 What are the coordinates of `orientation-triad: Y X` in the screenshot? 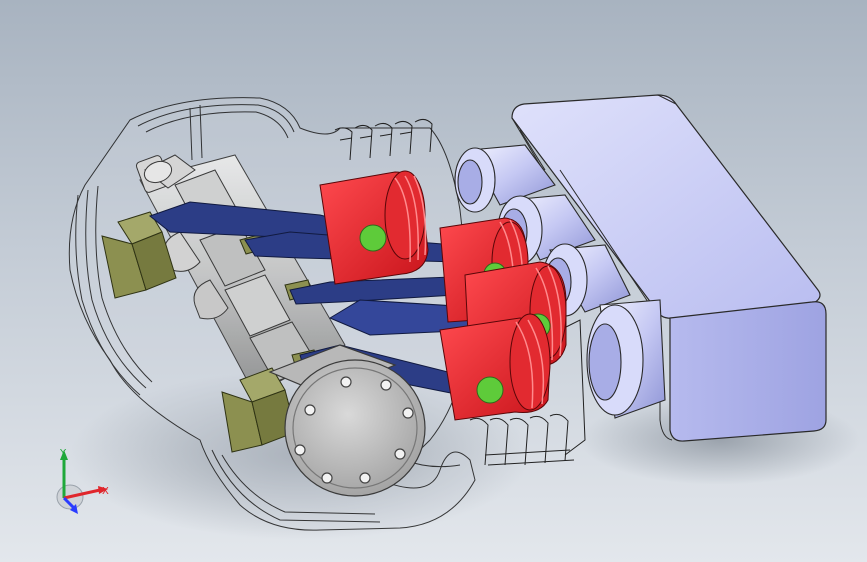 It's located at (85, 485).